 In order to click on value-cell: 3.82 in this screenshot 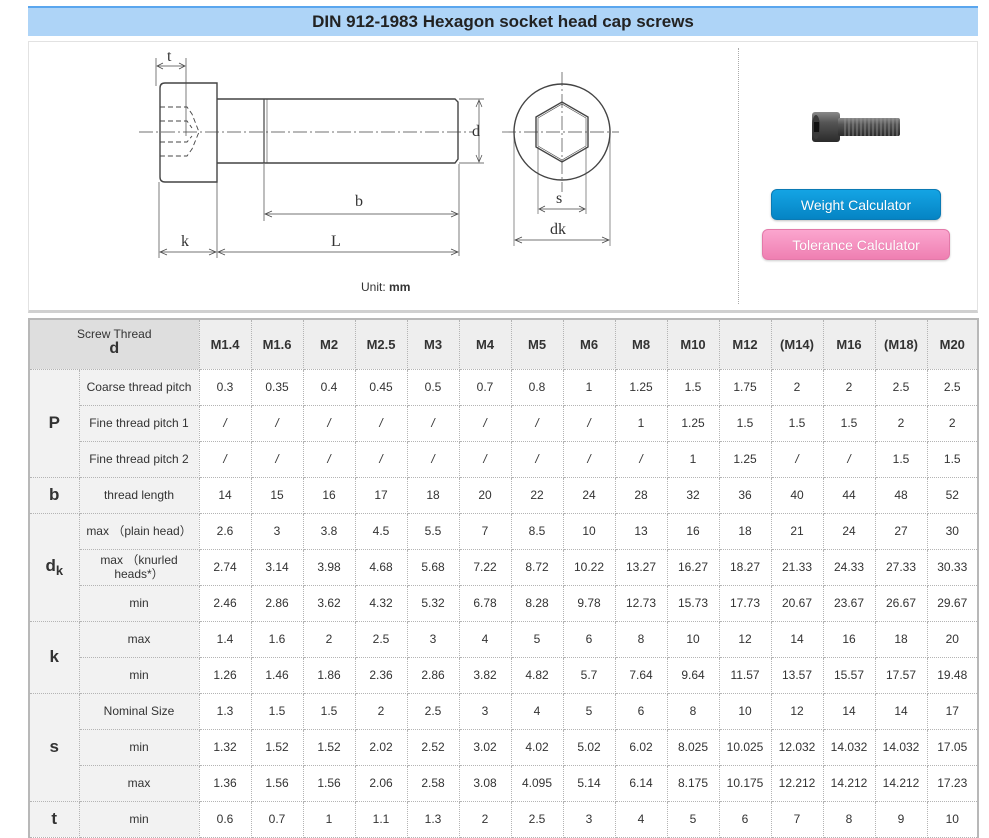, I will do `click(485, 675)`.